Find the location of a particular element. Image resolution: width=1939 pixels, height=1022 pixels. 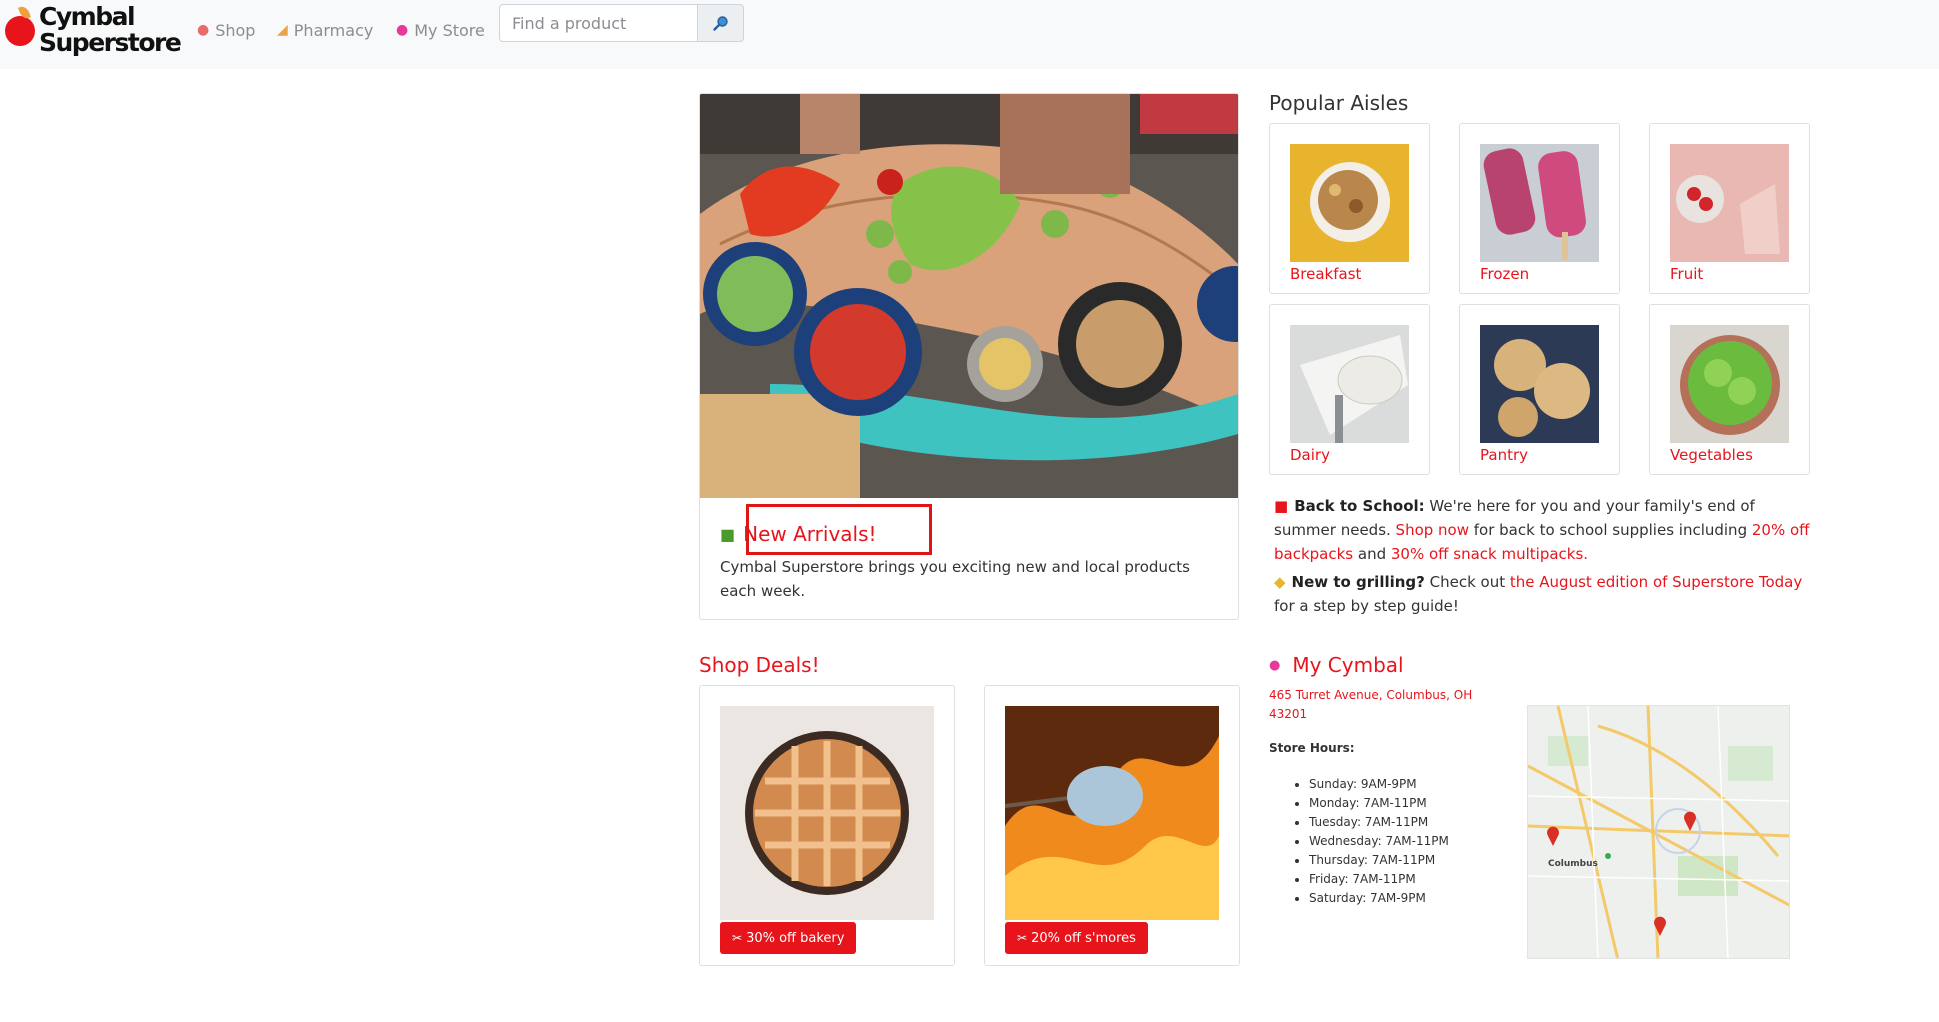

corn-icon: ◆ is located at coordinates (1280, 582).